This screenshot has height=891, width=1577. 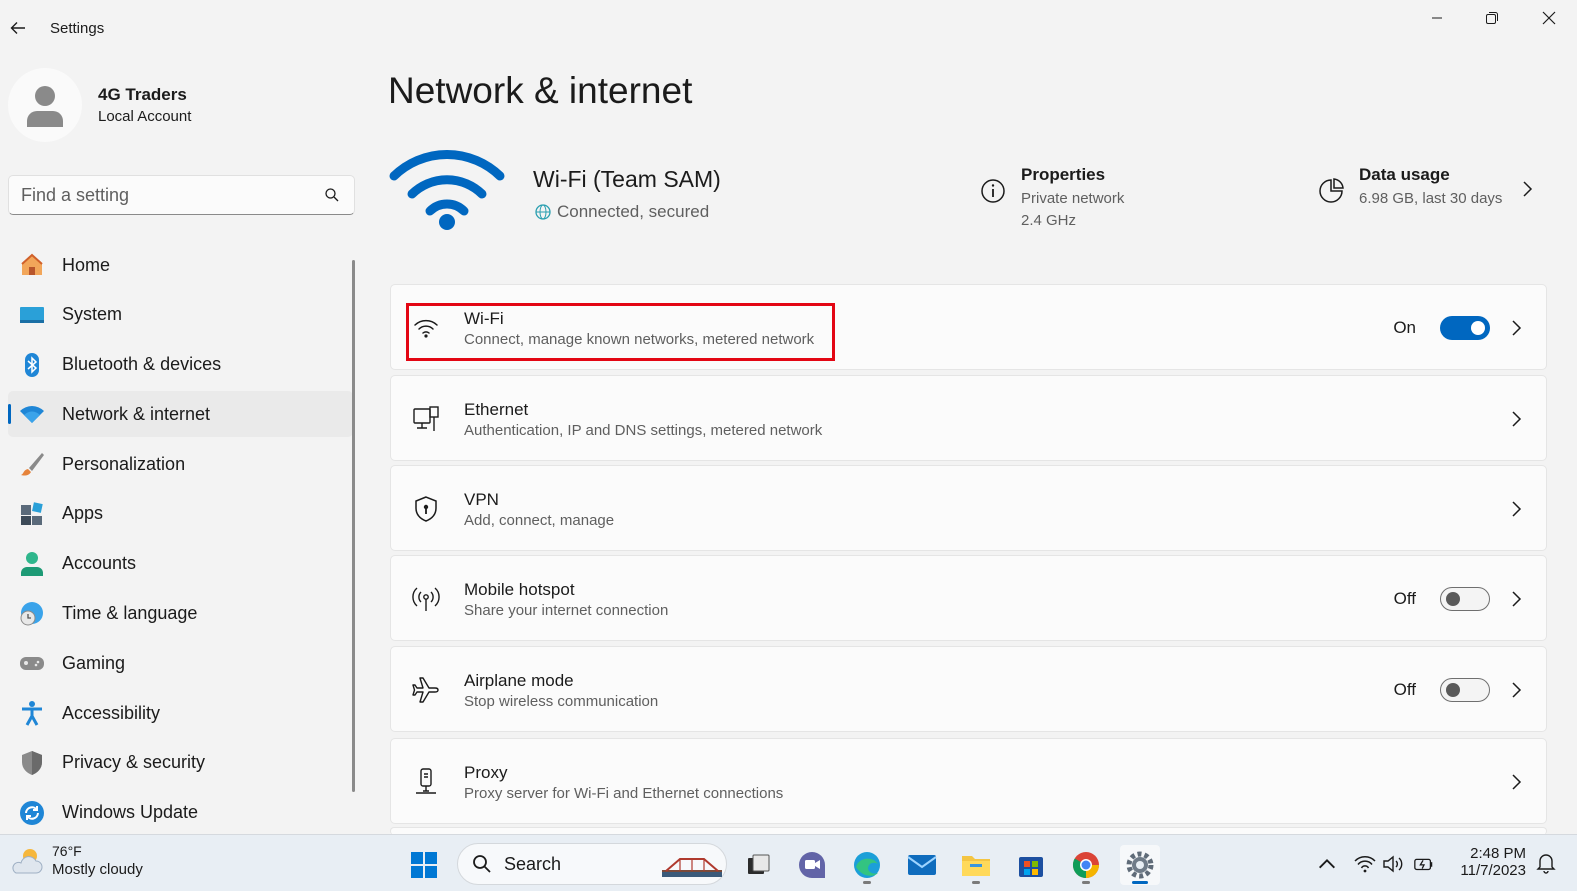 I want to click on back-arrow-icon, so click(x=17, y=28).